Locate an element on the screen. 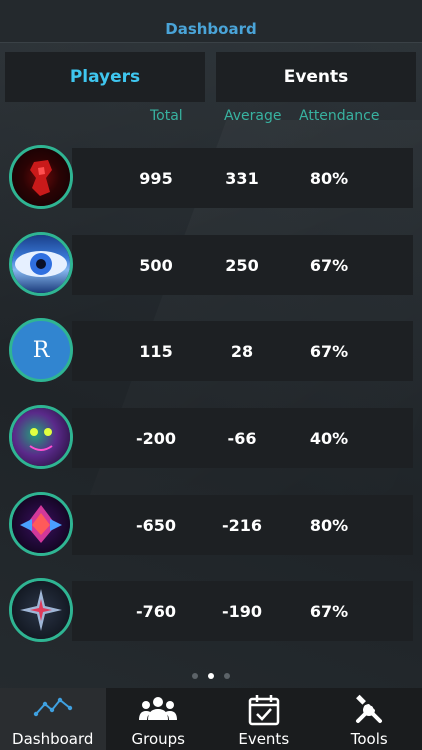 The width and height of the screenshot is (422, 750). tab-label: Groups is located at coordinates (158, 739).